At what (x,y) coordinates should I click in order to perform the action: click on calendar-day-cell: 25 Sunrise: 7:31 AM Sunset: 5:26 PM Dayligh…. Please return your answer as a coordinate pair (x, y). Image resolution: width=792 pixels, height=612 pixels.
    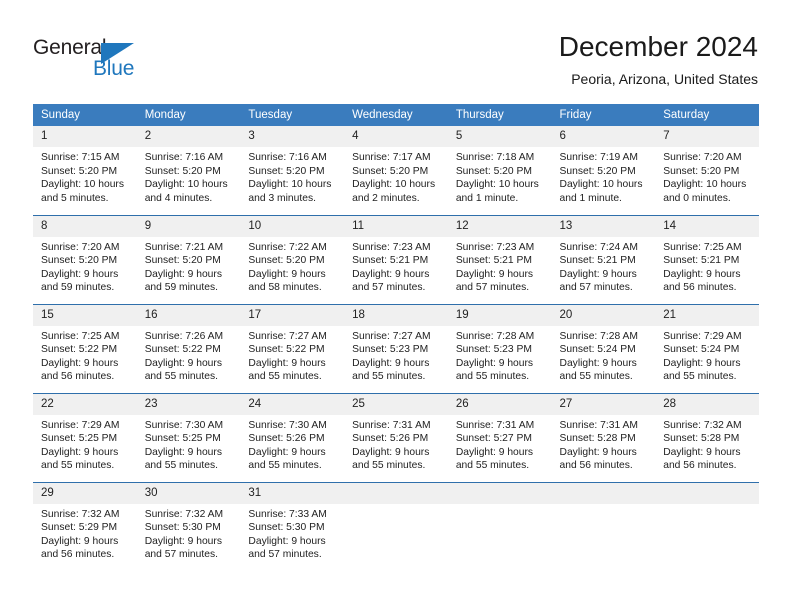
    Looking at the image, I should click on (396, 437).